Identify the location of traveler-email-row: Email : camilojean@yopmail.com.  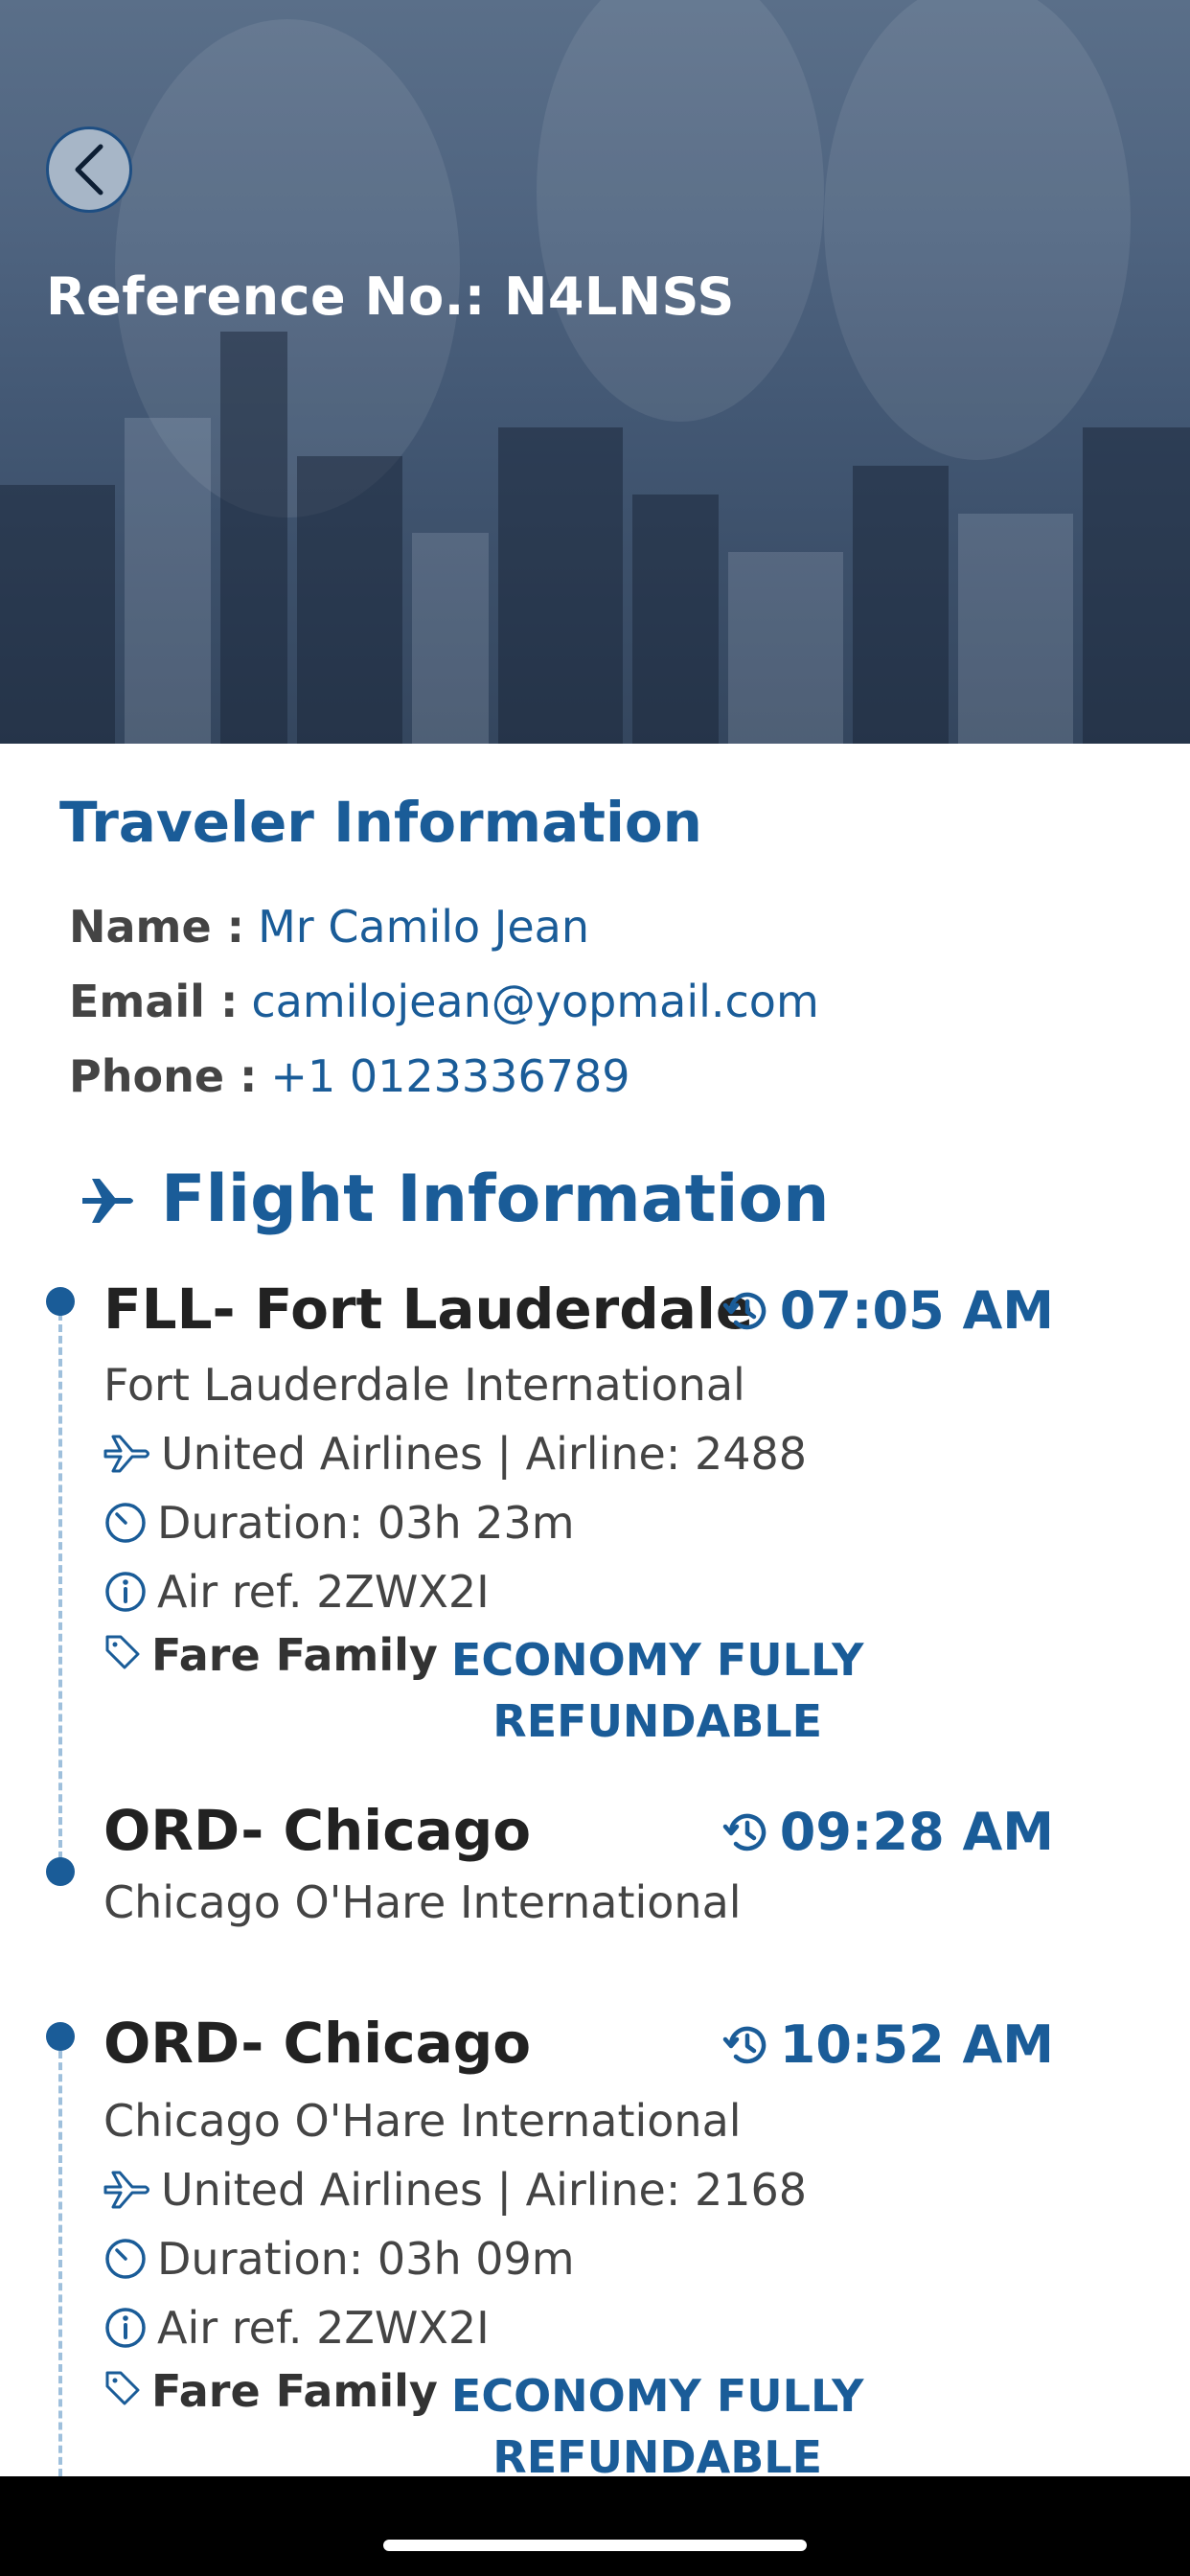
(444, 1001).